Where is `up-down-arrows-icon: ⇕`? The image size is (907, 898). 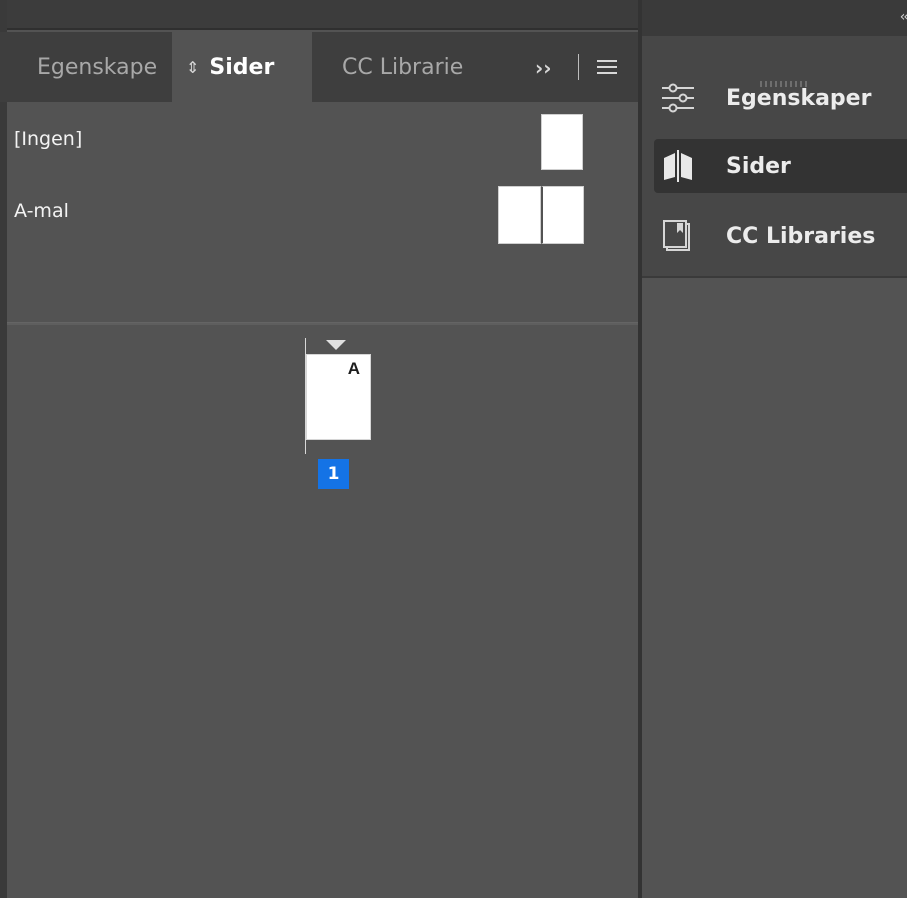 up-down-arrows-icon: ⇕ is located at coordinates (193, 67).